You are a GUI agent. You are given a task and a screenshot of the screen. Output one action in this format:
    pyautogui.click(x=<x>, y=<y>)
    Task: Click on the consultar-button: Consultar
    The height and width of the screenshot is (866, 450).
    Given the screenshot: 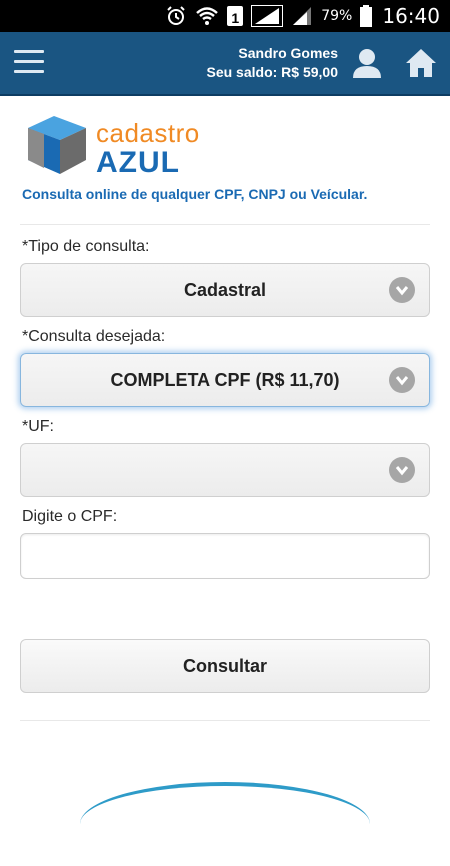 What is the action you would take?
    pyautogui.click(x=225, y=666)
    